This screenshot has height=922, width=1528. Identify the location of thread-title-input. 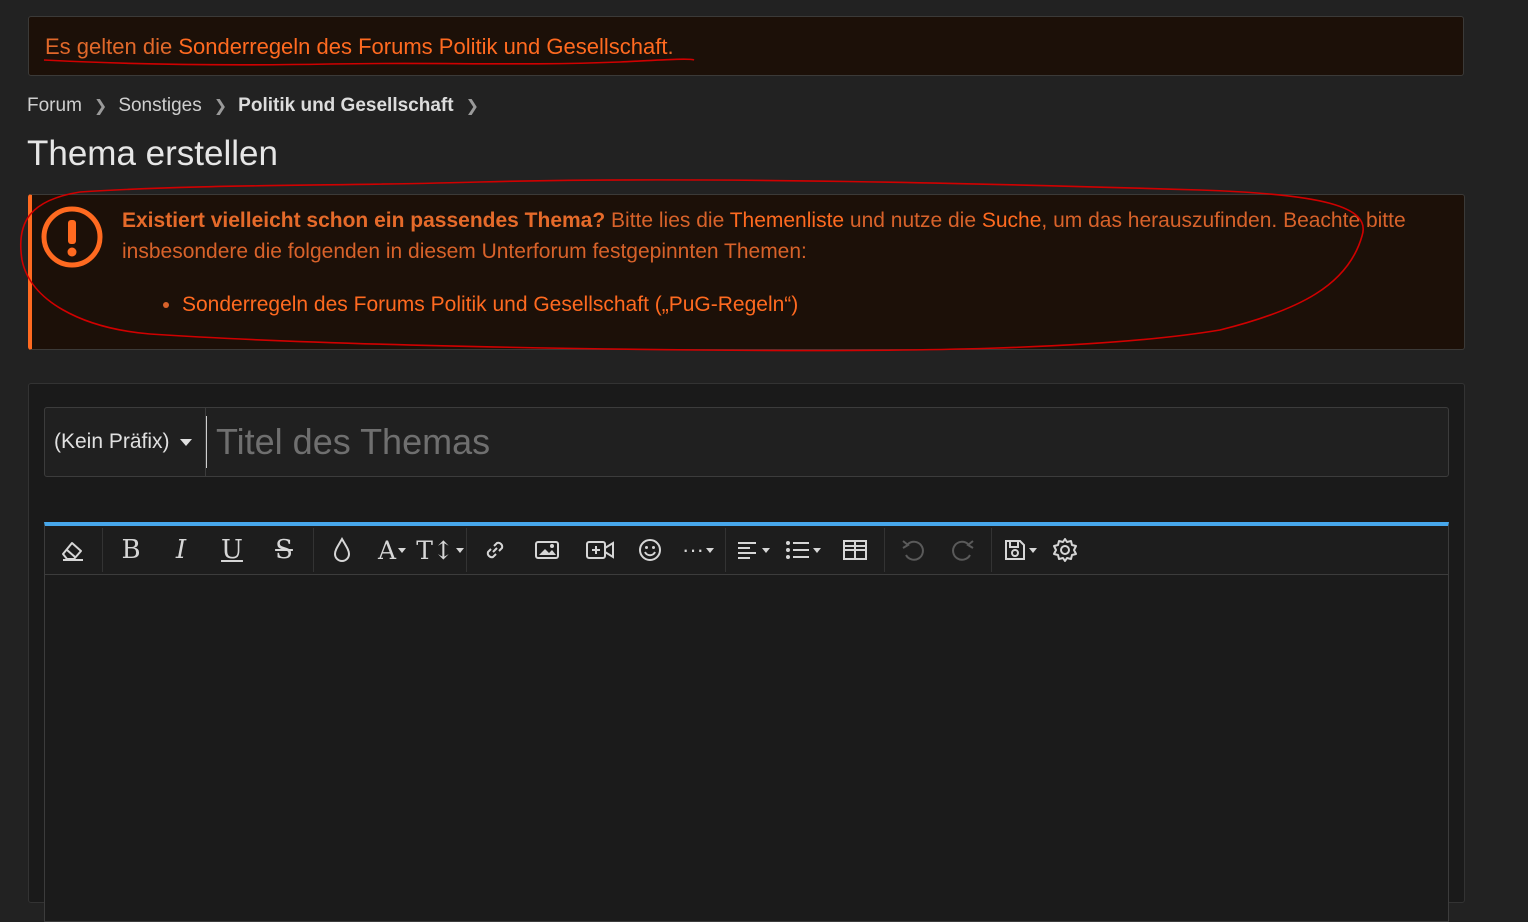
(827, 442).